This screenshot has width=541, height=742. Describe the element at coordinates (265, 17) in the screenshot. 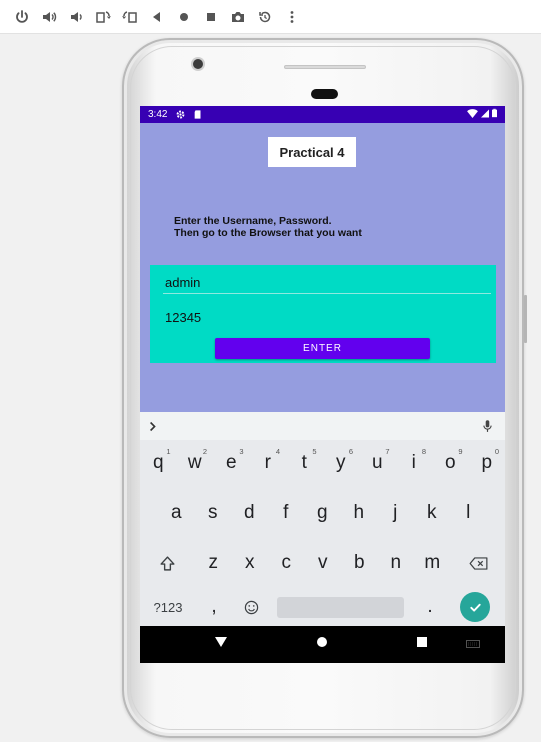

I see `zoom-icon` at that location.